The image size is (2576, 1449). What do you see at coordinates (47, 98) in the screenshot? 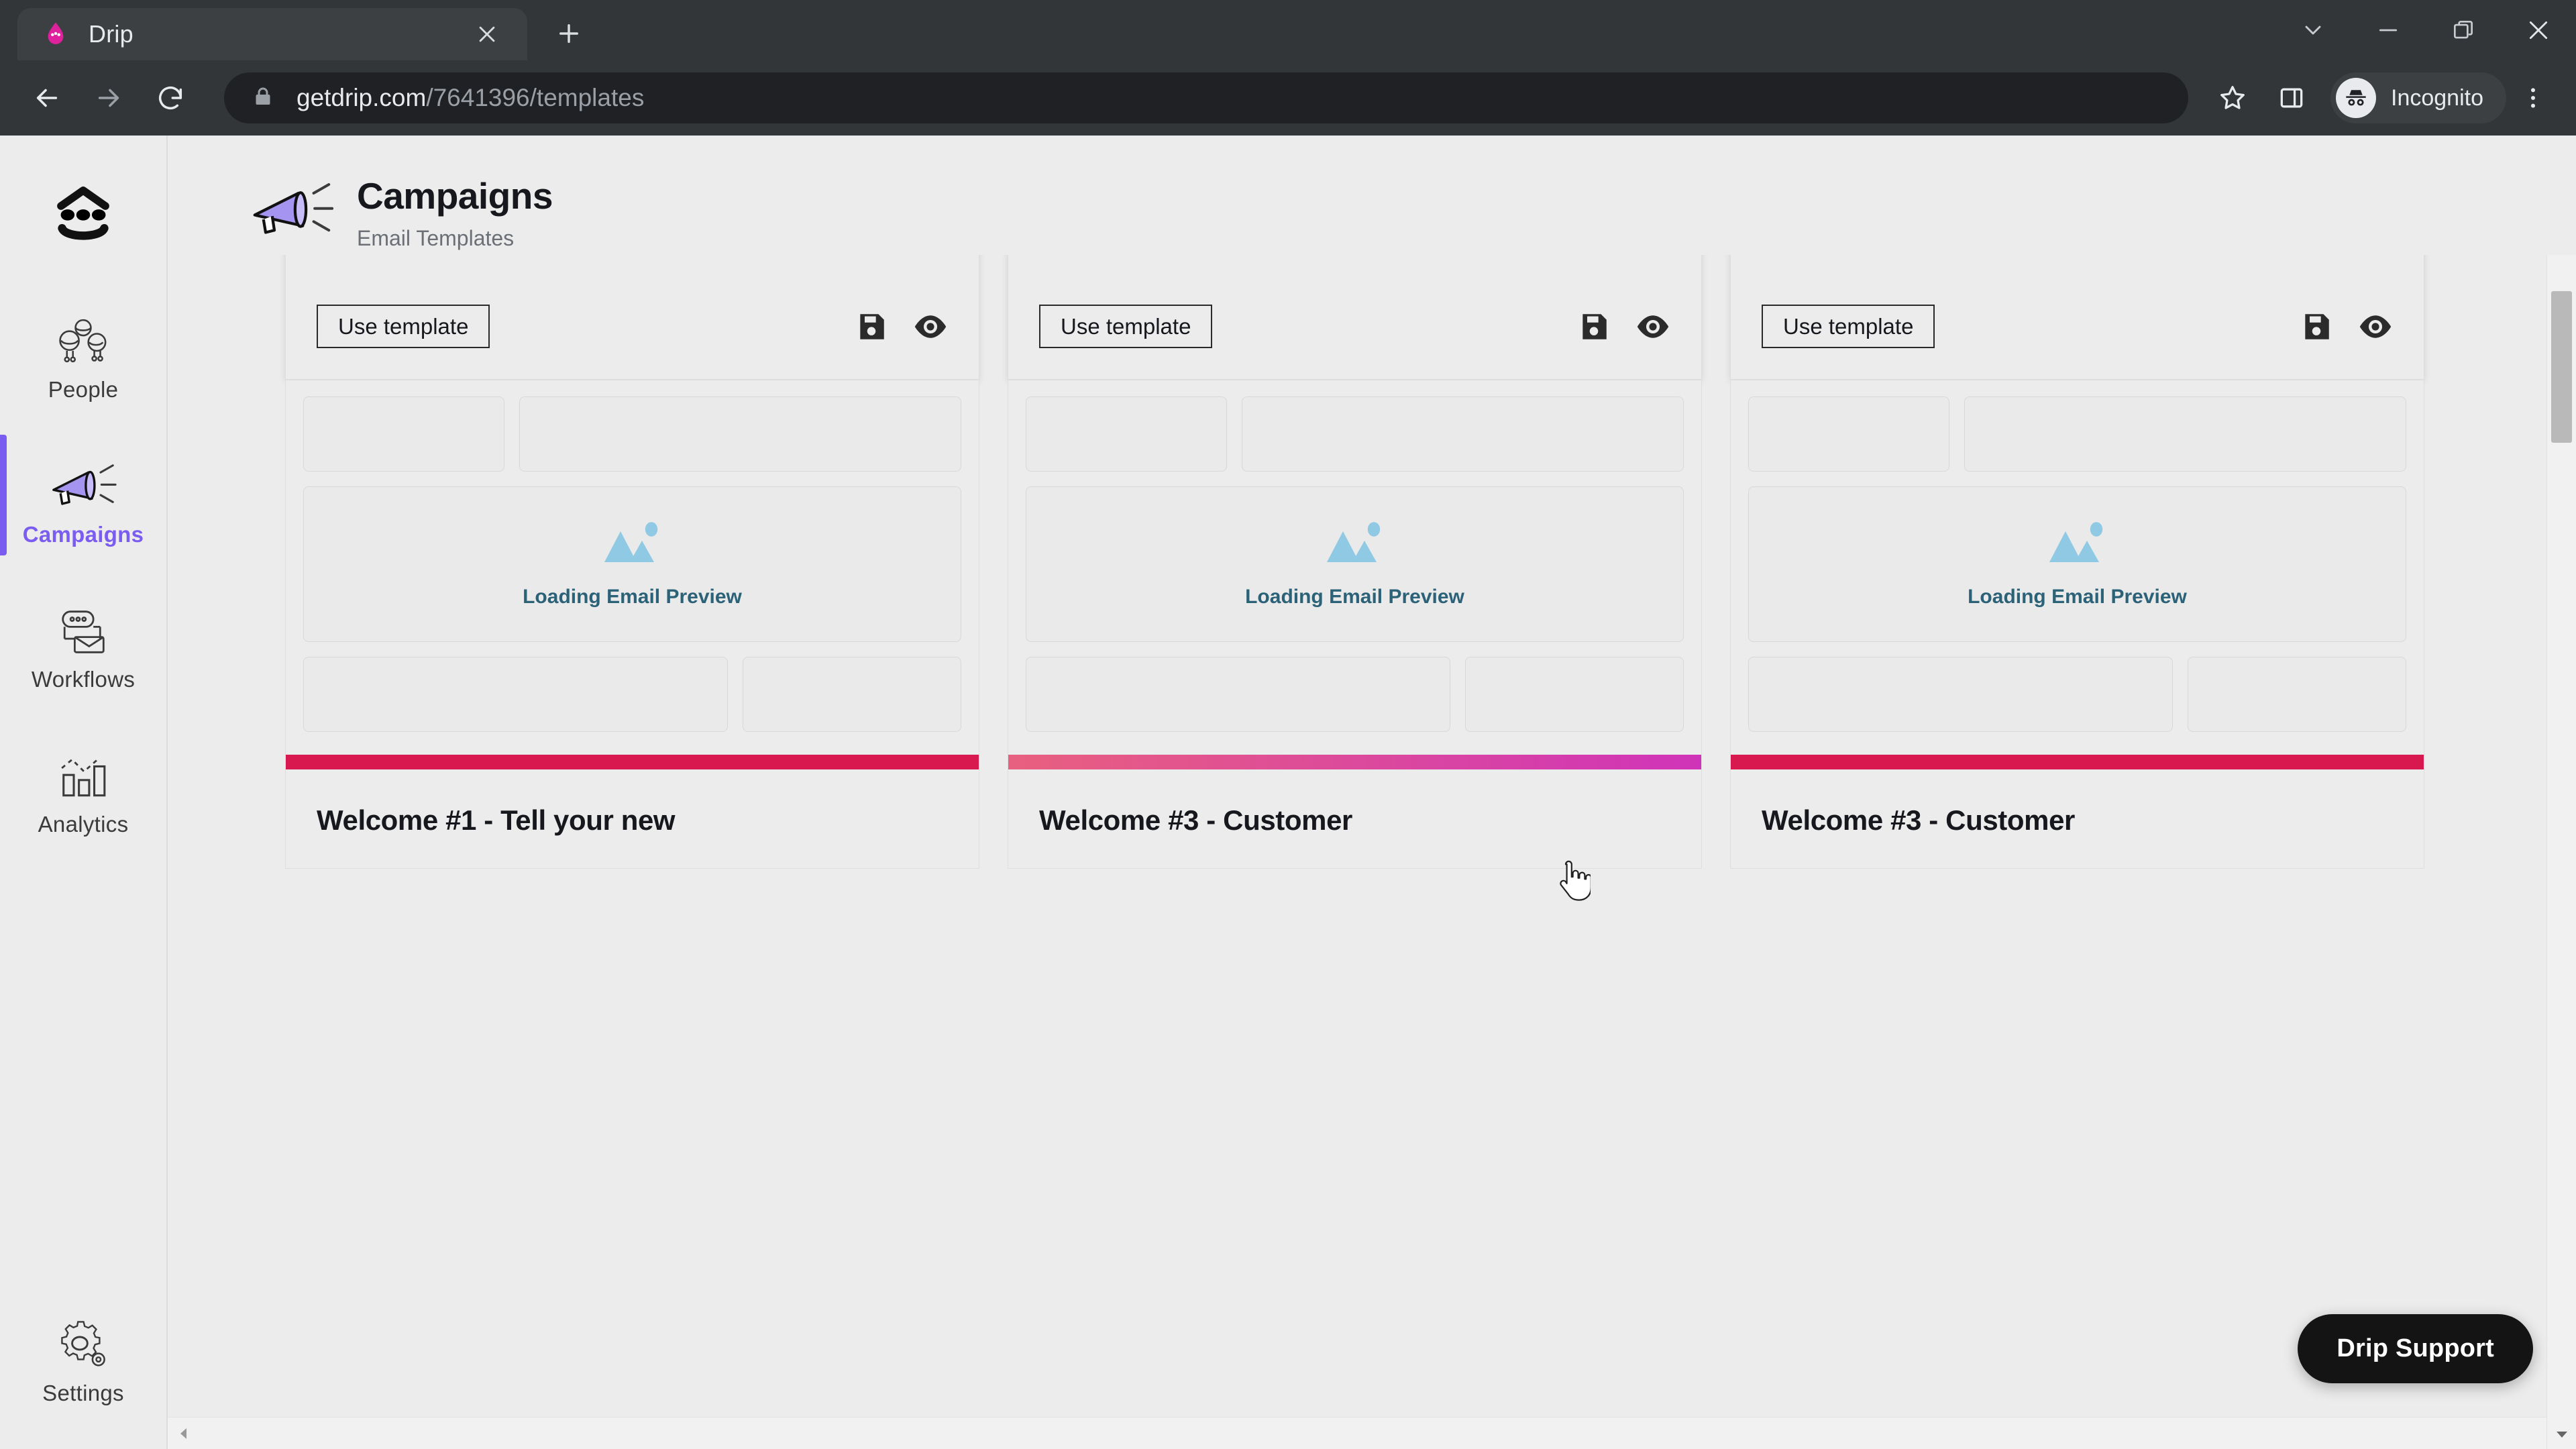
I see `back-arrow-icon` at bounding box center [47, 98].